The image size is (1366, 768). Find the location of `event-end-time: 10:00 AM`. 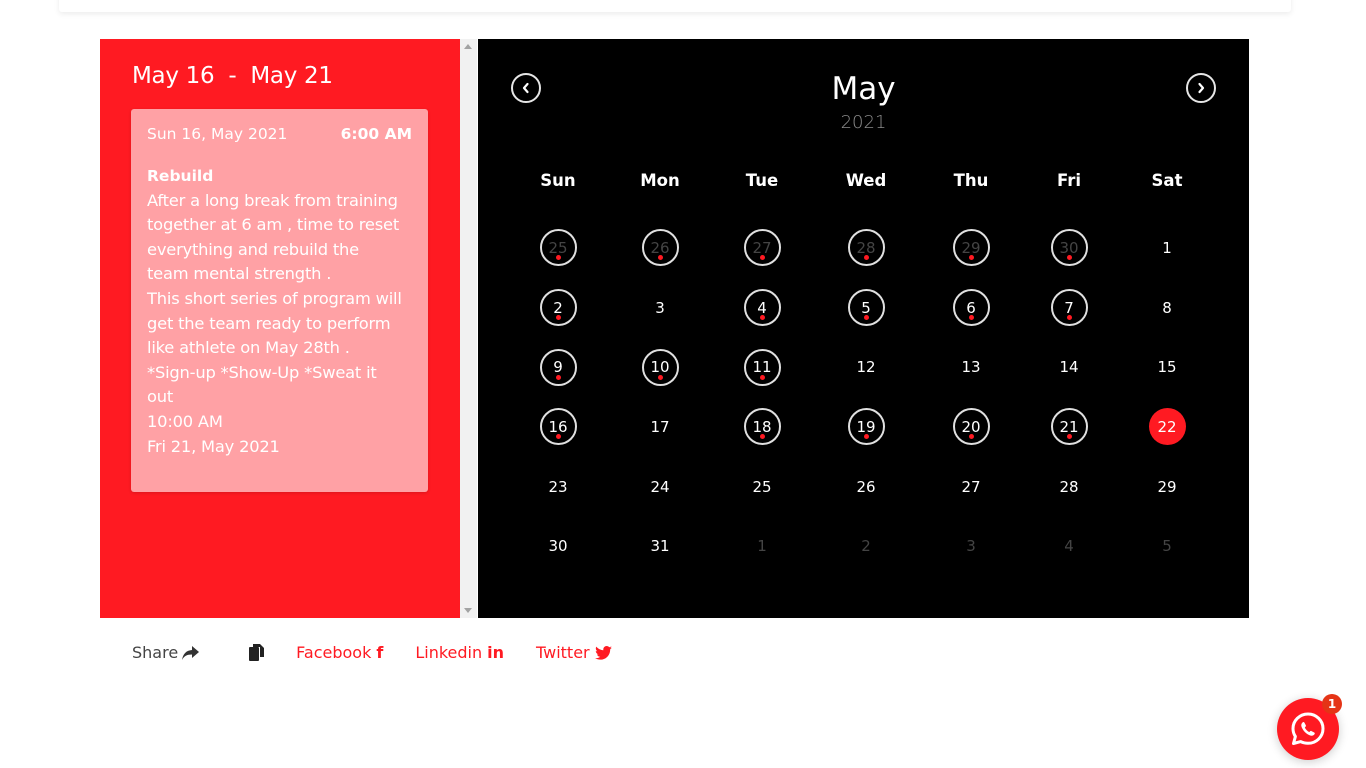

event-end-time: 10:00 AM is located at coordinates (185, 421).